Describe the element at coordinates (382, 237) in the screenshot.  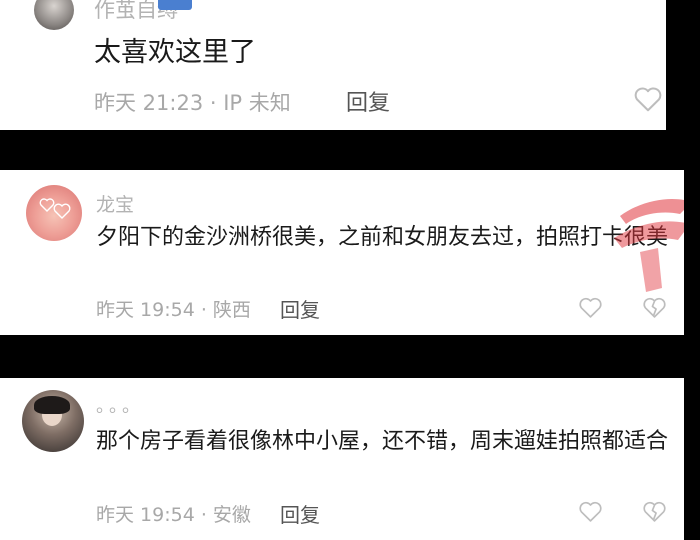
I see `comment-text: 夕阳下的金沙洲桥很美，之前和女朋友去过，拍照打卡很美` at that location.